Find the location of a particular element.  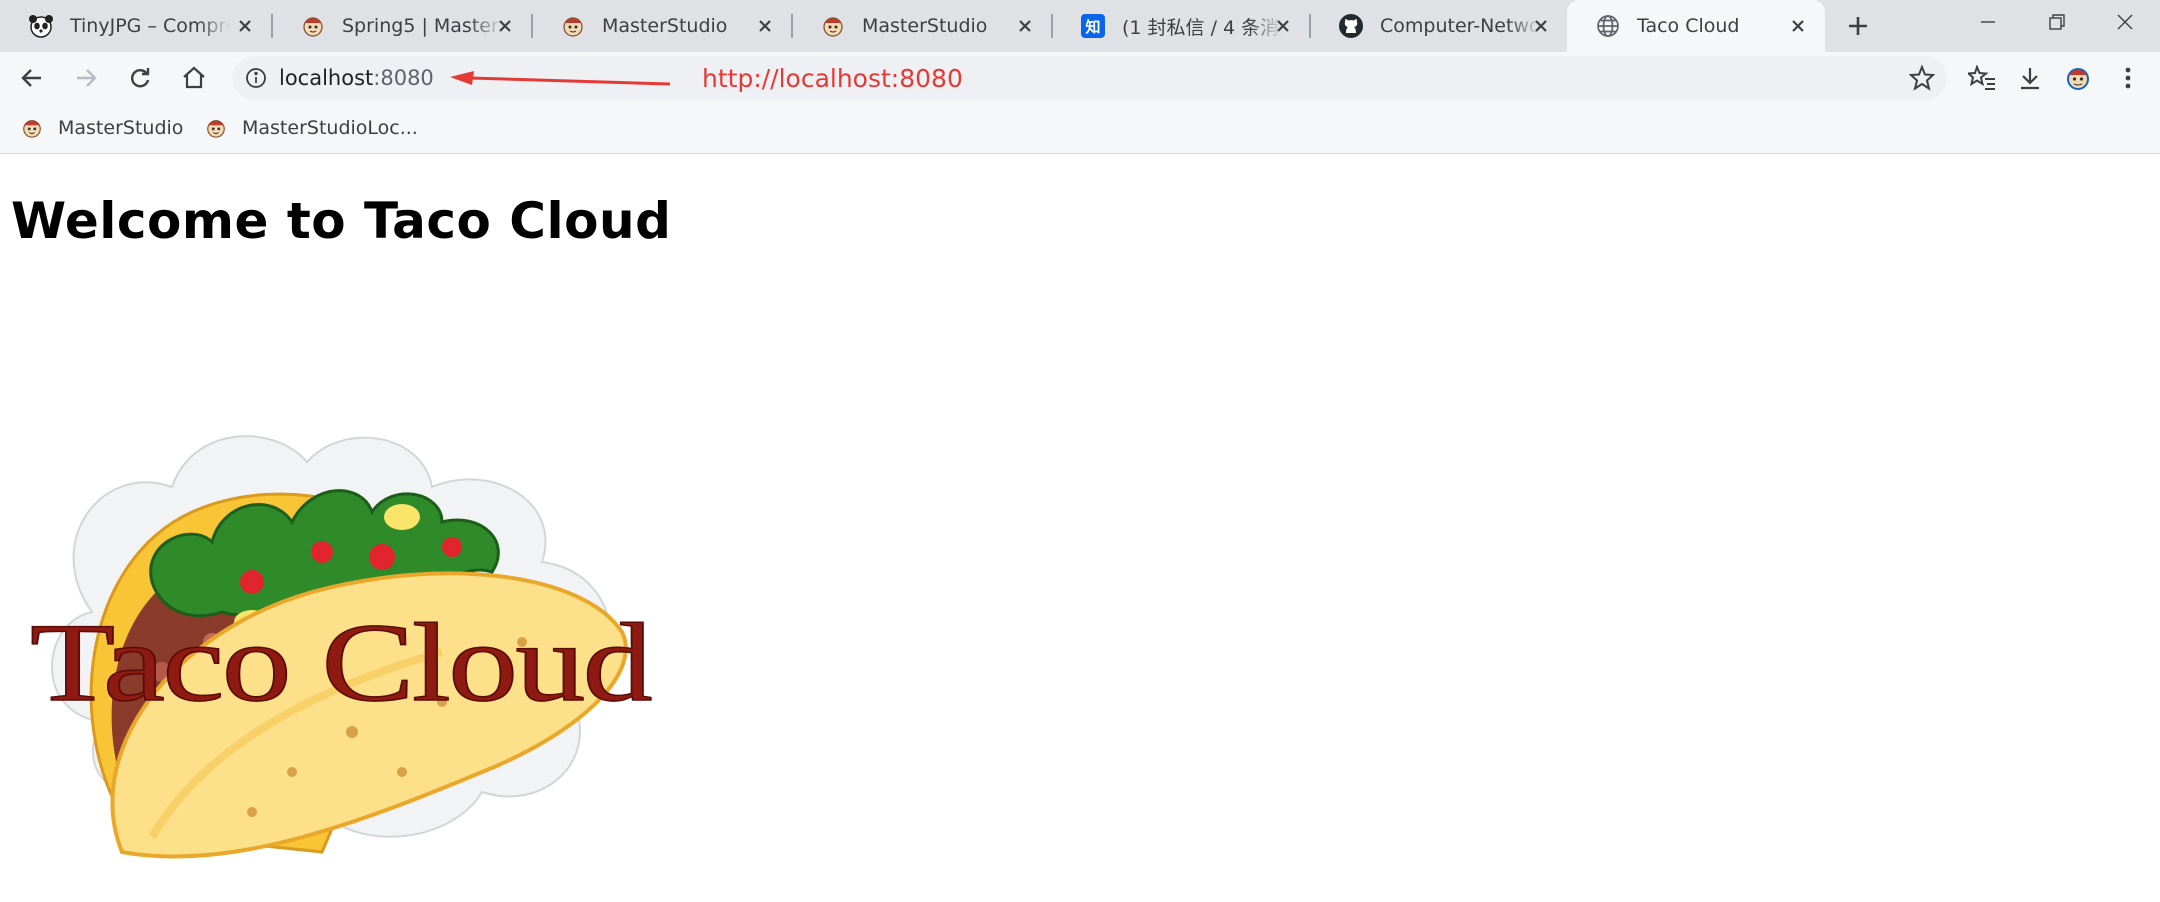

home-icon is located at coordinates (194, 77).